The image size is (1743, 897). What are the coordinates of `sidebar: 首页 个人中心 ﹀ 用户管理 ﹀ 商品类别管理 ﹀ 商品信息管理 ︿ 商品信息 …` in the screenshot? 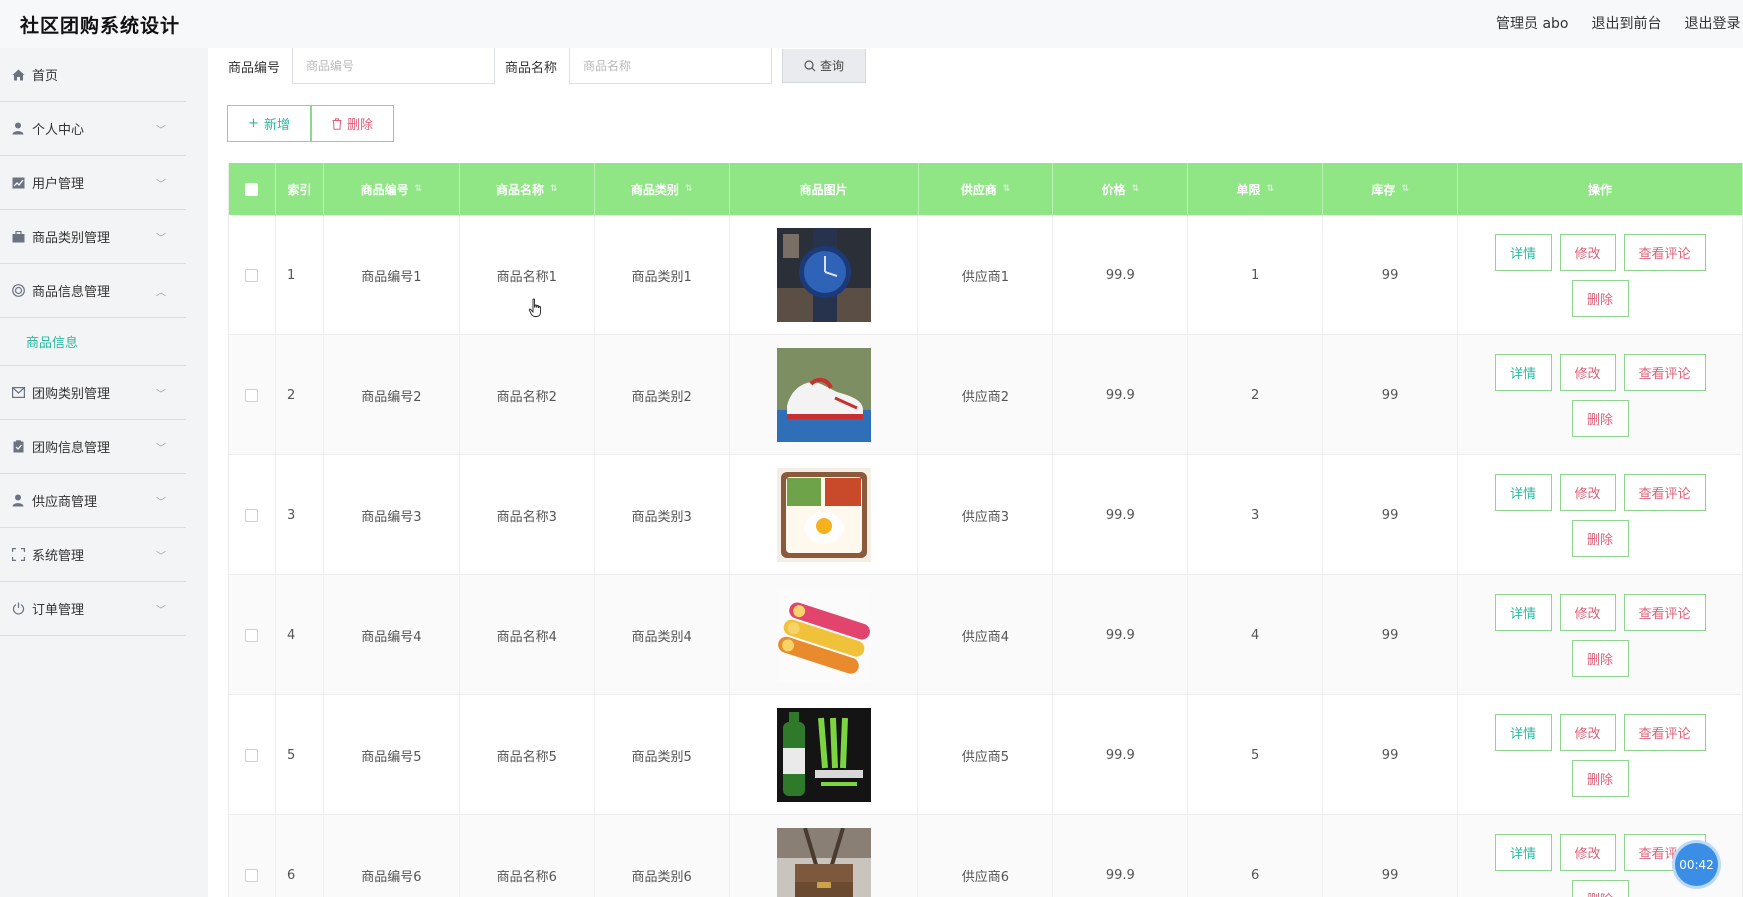 It's located at (104, 472).